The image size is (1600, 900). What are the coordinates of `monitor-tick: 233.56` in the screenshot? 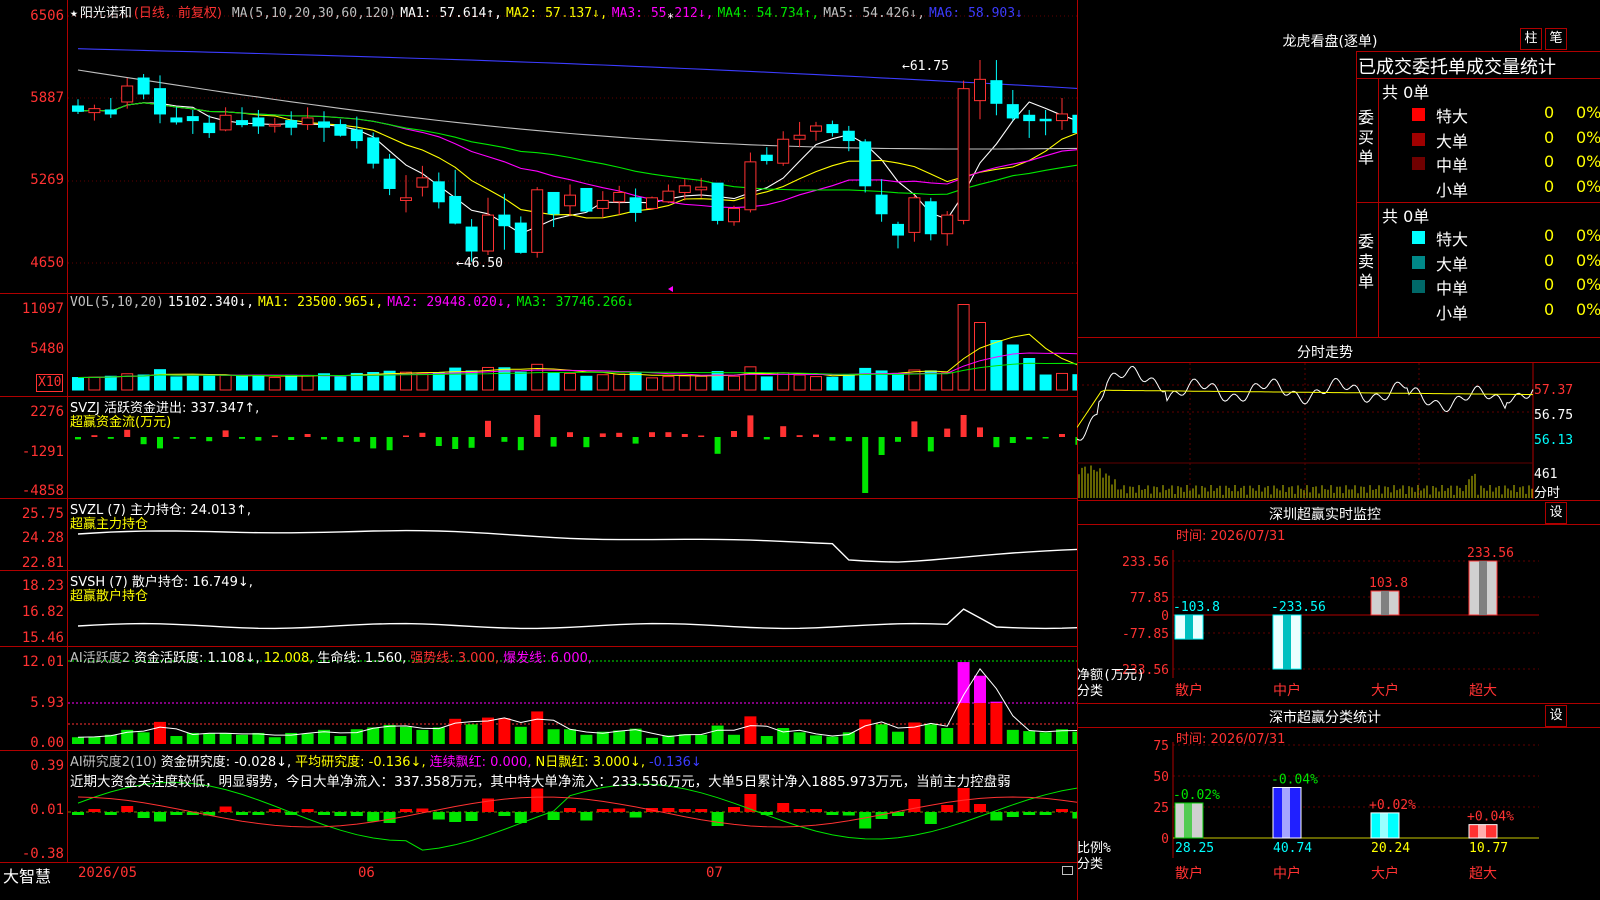 It's located at (1145, 562).